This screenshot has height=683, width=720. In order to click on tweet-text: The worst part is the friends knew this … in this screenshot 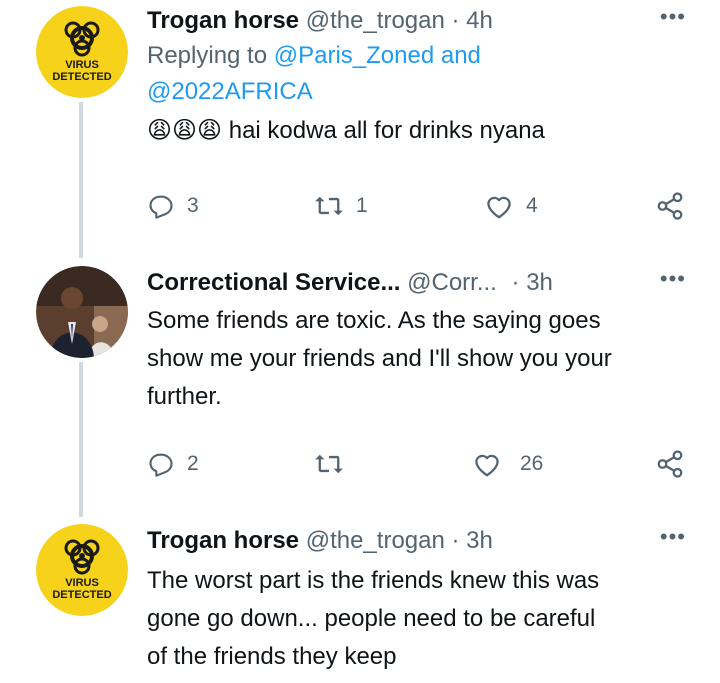, I will do `click(373, 618)`.